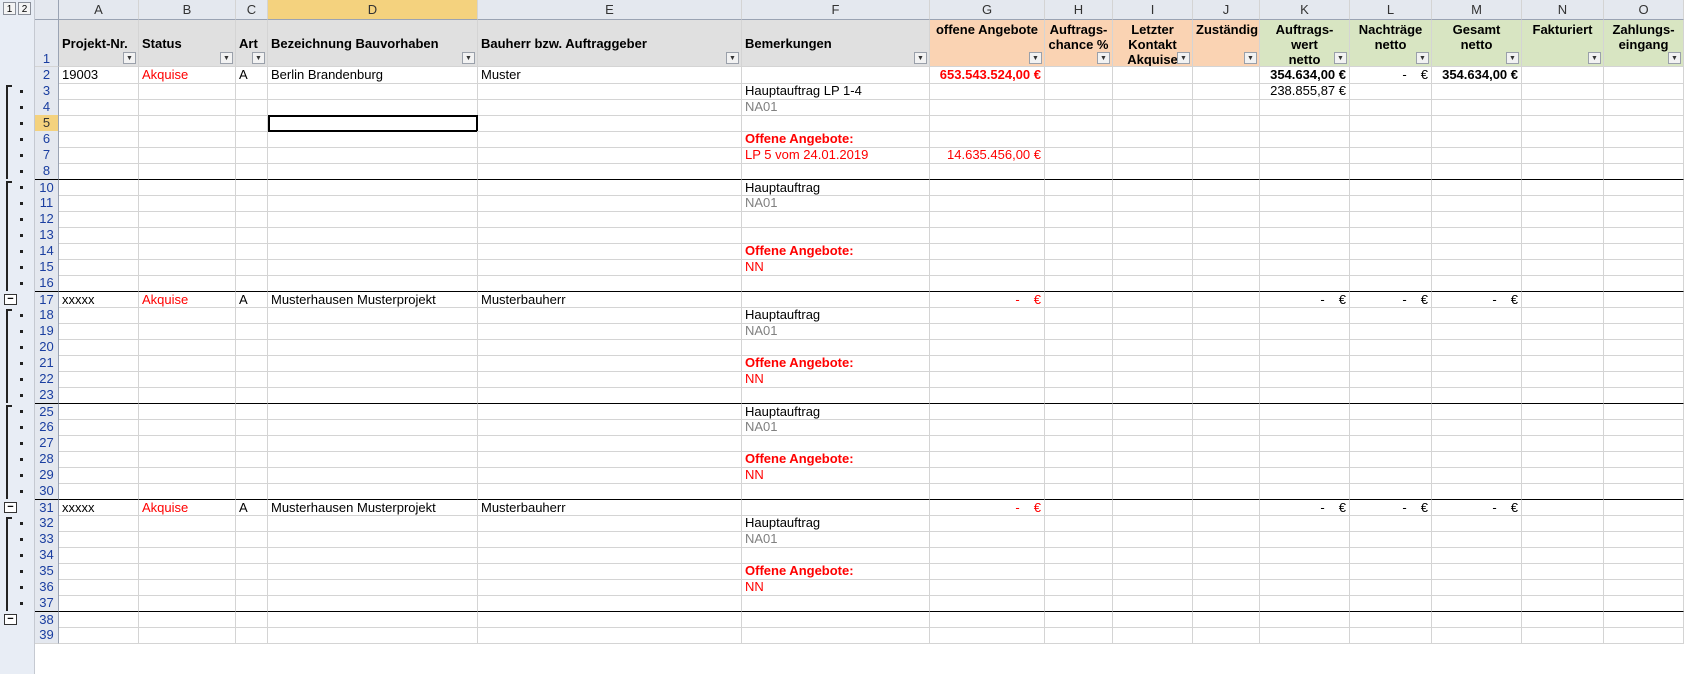  Describe the element at coordinates (1644, 139) in the screenshot. I see `cell-o6` at that location.